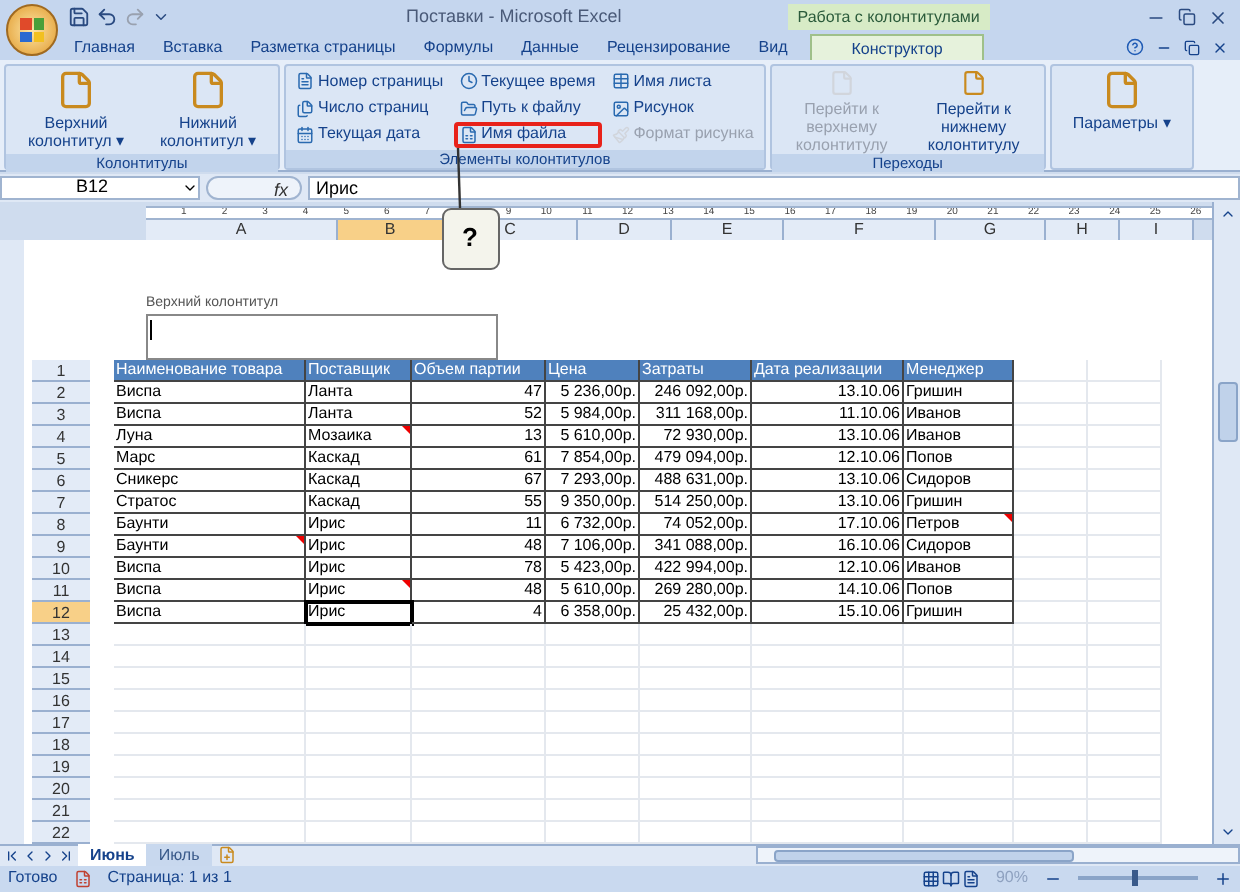  I want to click on comment-marker, so click(406, 429).